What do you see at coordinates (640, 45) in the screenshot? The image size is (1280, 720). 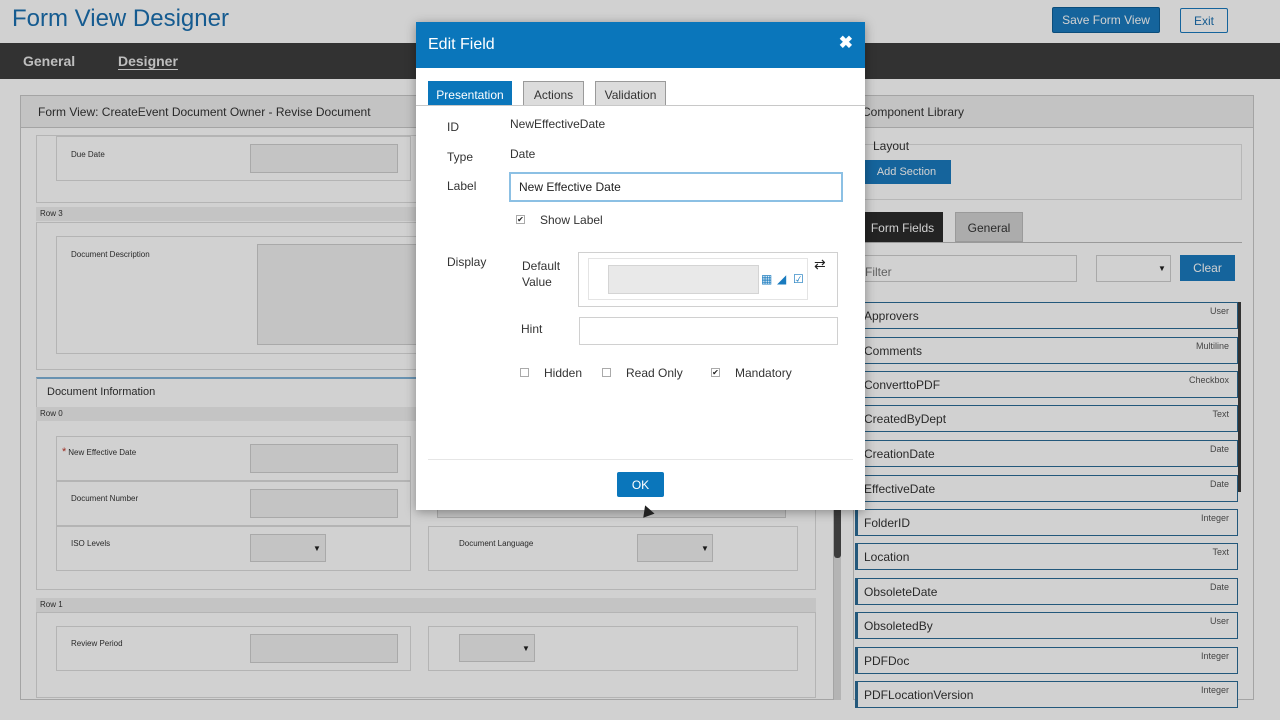 I see `dialog-header: Edit Field ✖` at bounding box center [640, 45].